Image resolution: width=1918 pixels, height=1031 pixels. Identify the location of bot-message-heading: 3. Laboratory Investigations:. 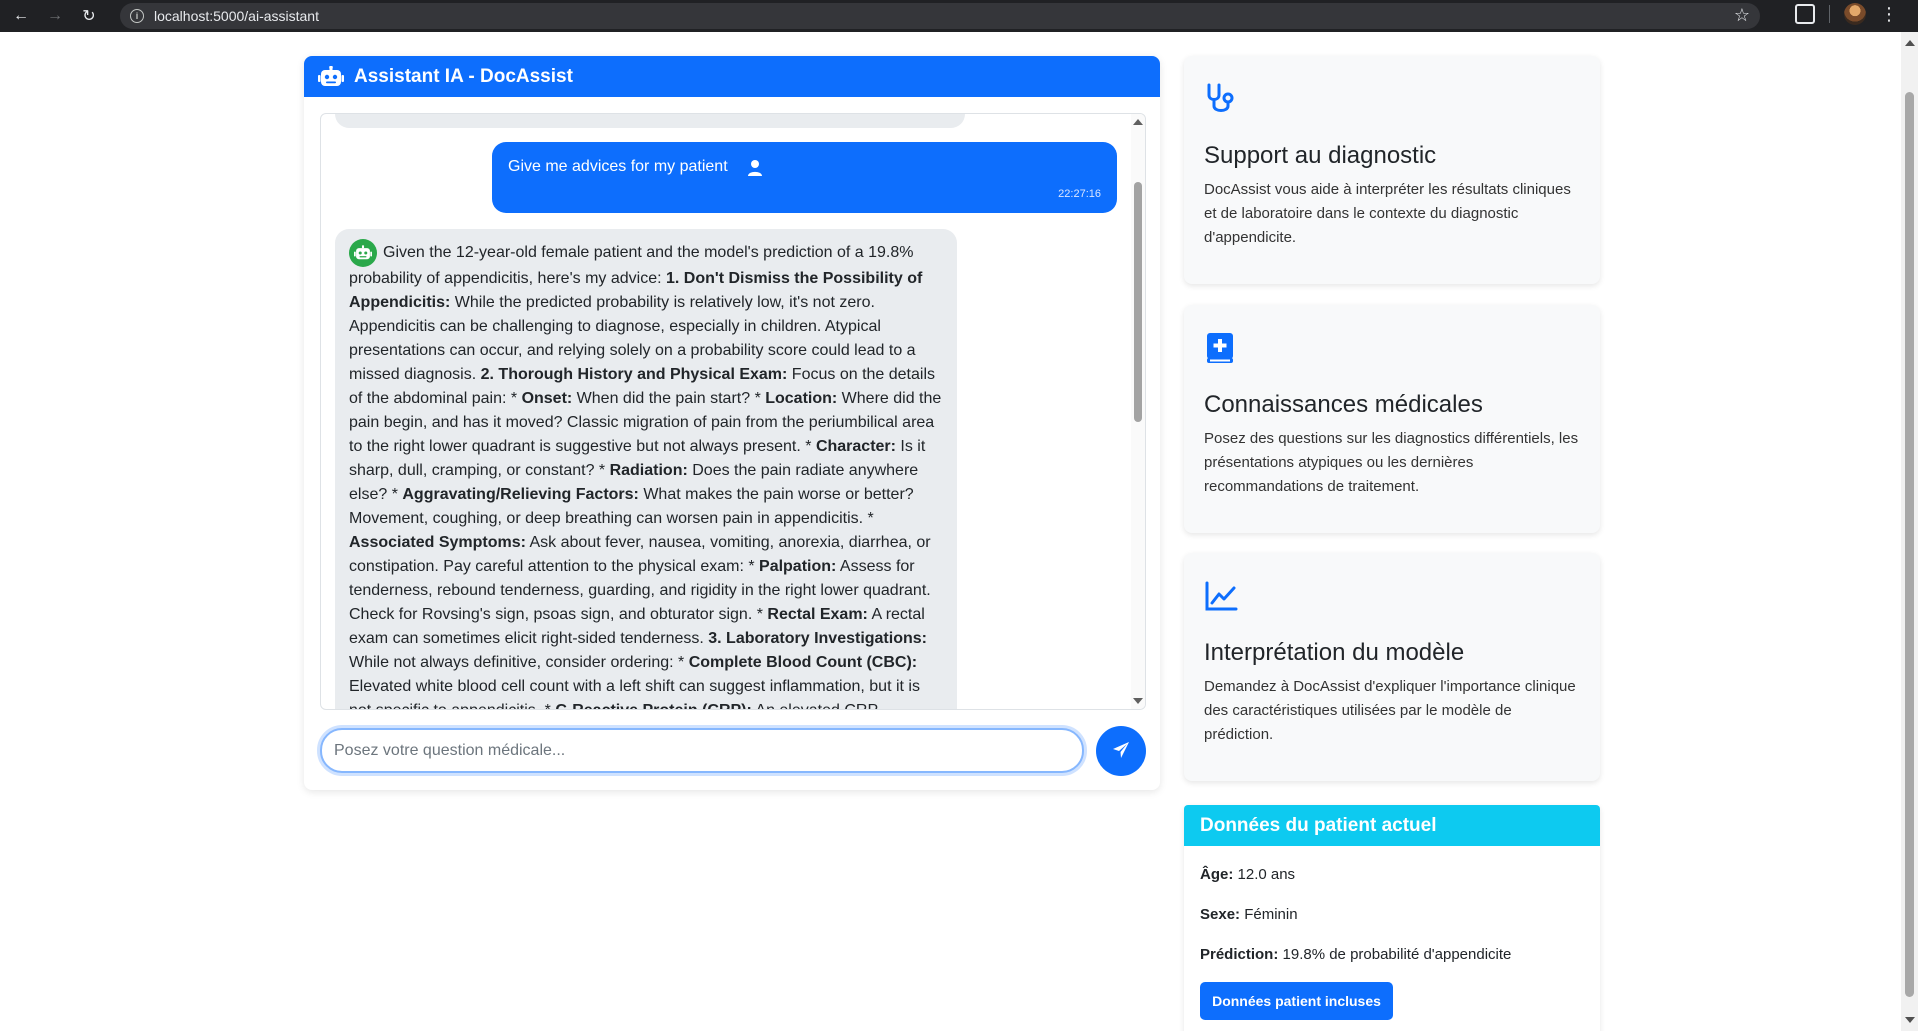
(817, 638).